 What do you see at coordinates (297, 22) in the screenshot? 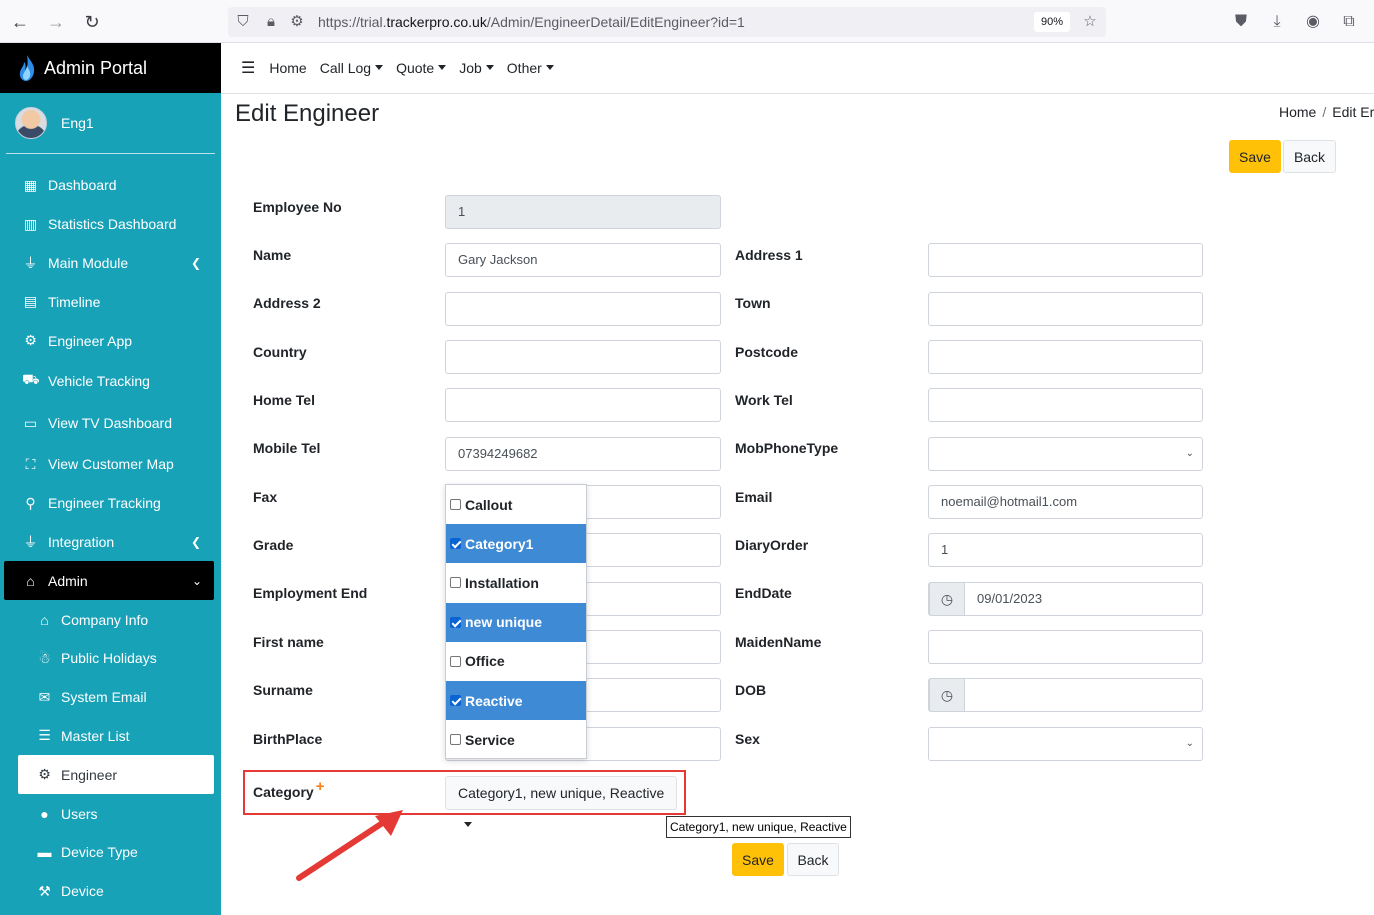
I see `permissions-icon: ⚙` at bounding box center [297, 22].